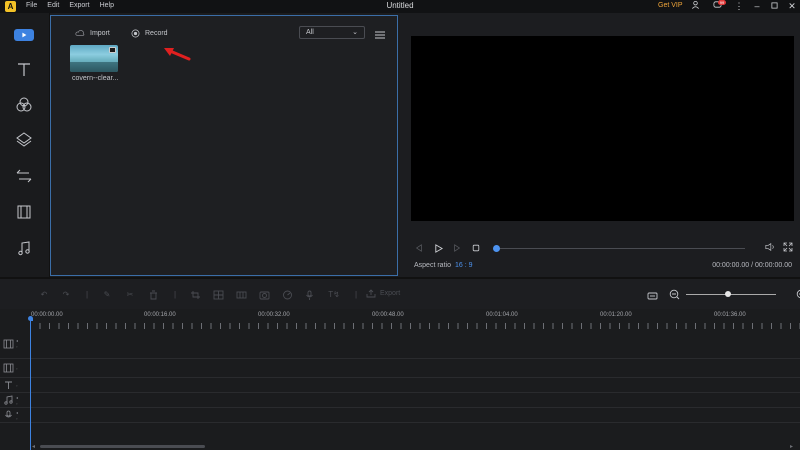 Image resolution: width=800 pixels, height=450 pixels. Describe the element at coordinates (695, 6) in the screenshot. I see `user-icon` at that location.